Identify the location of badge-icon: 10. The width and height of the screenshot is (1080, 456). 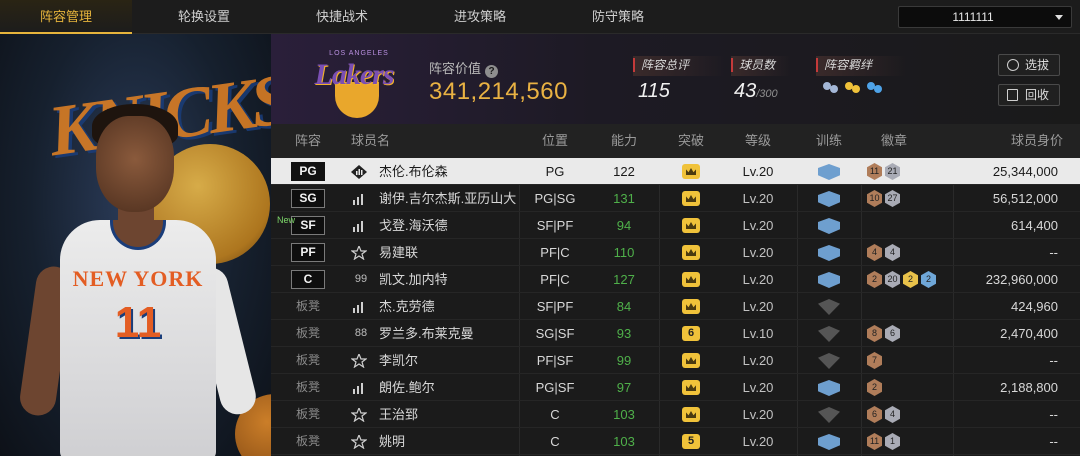
(874, 198).